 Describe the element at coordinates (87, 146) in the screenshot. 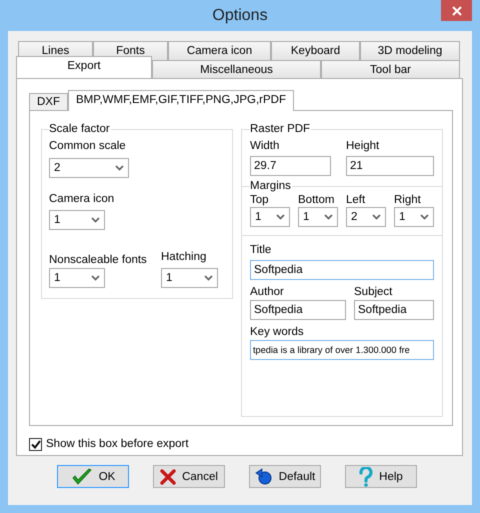

I see `field-label: Common scale` at that location.